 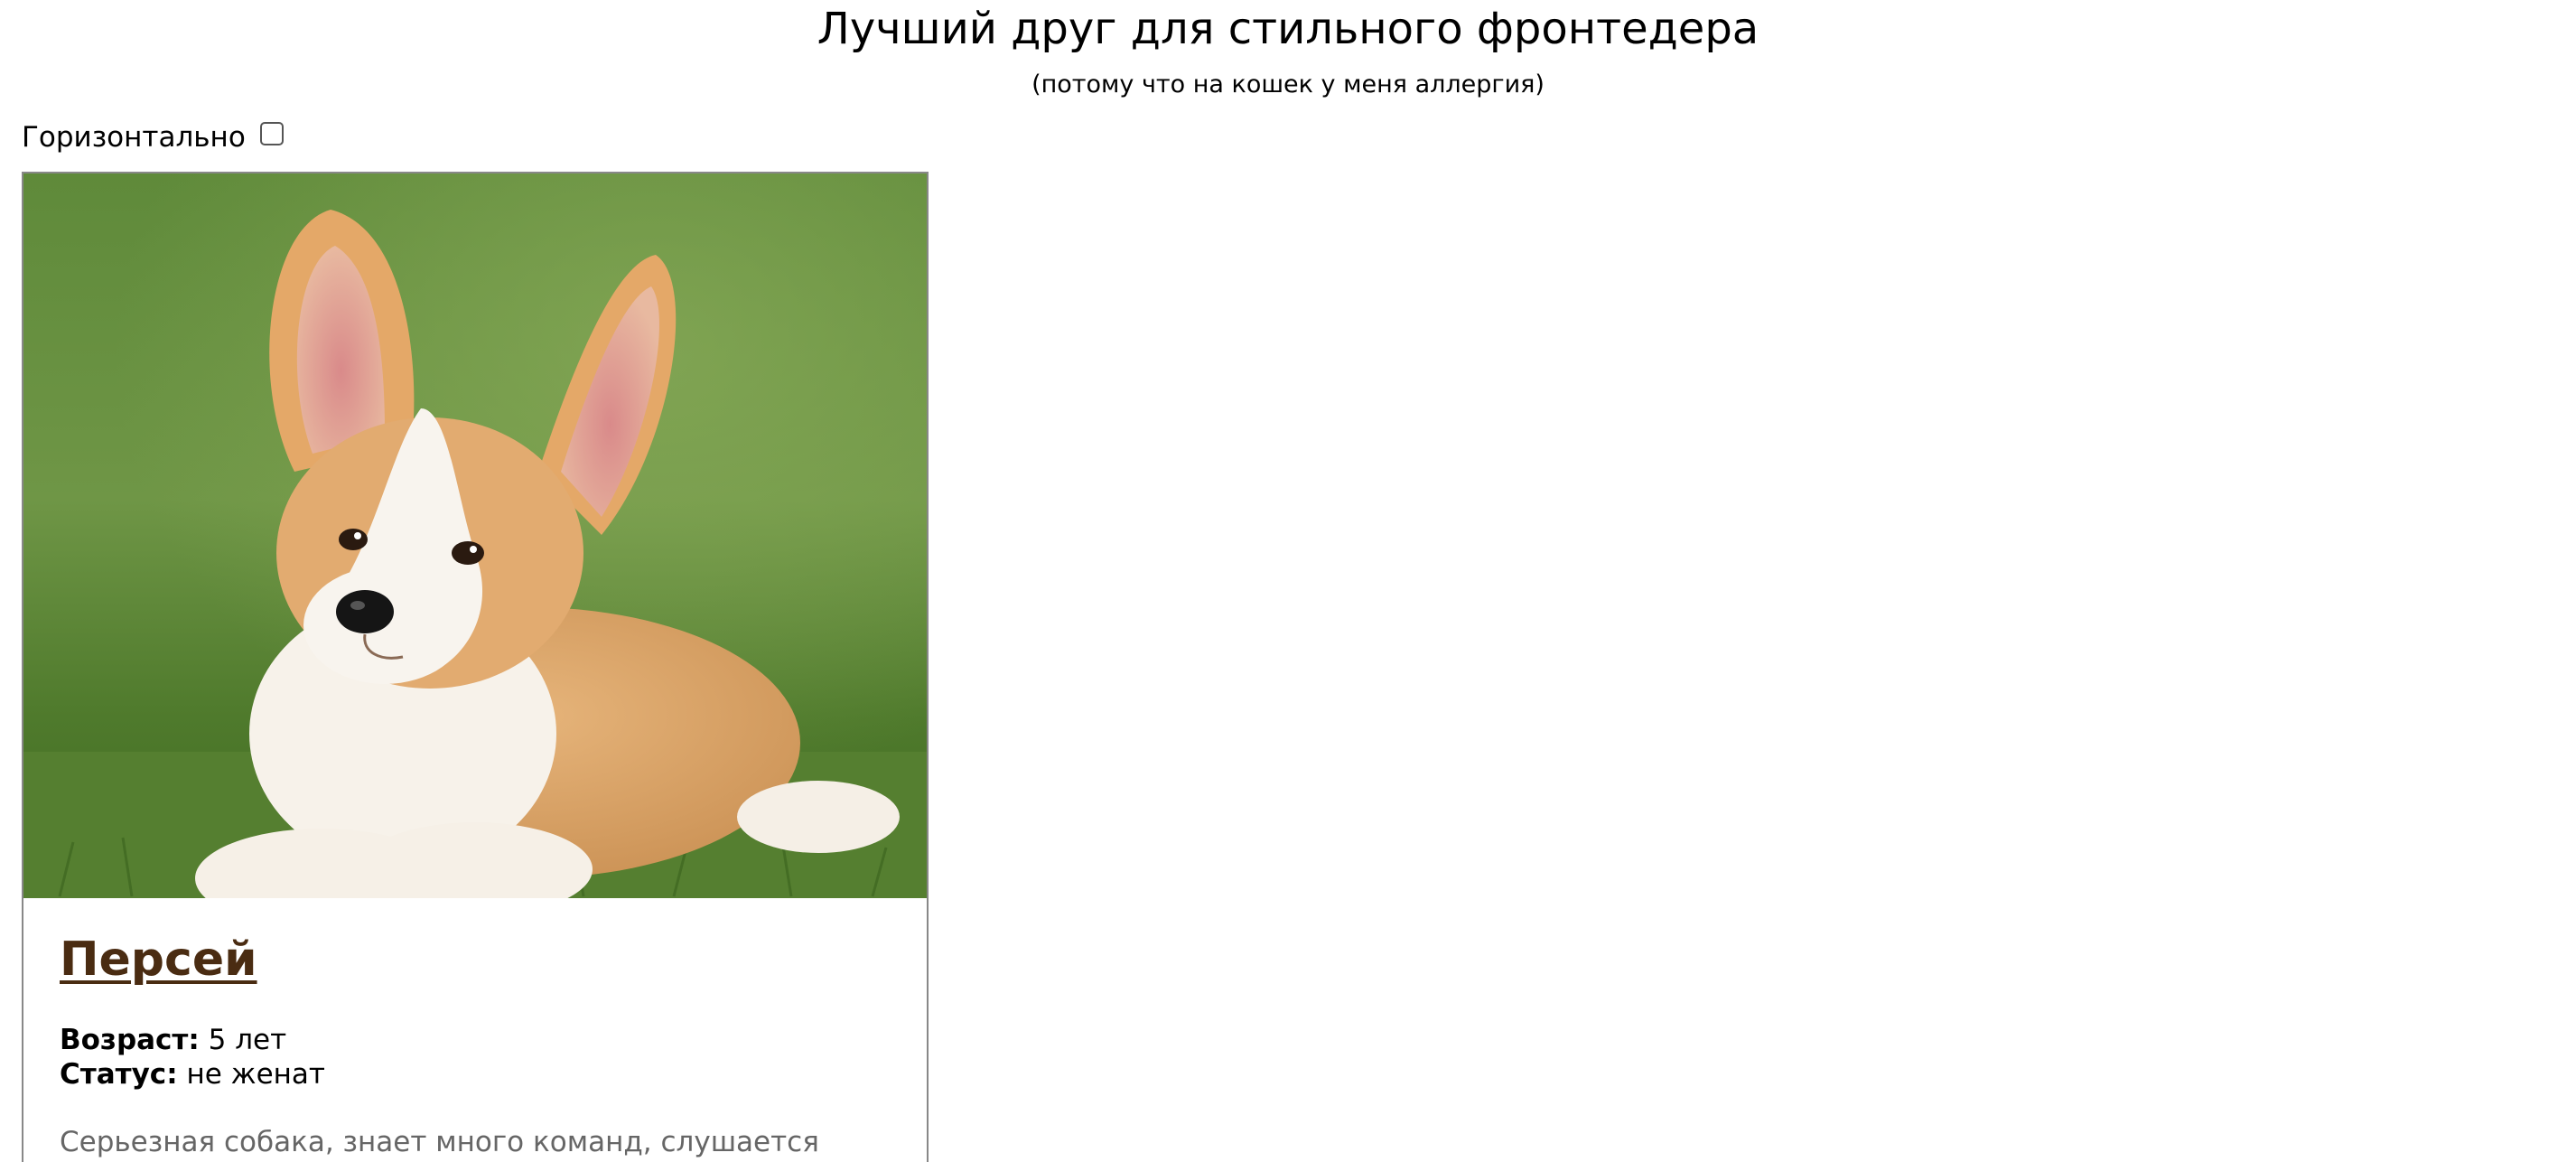 What do you see at coordinates (1288, 29) in the screenshot?
I see `page-title: Лучший друг для стильного фронтедера` at bounding box center [1288, 29].